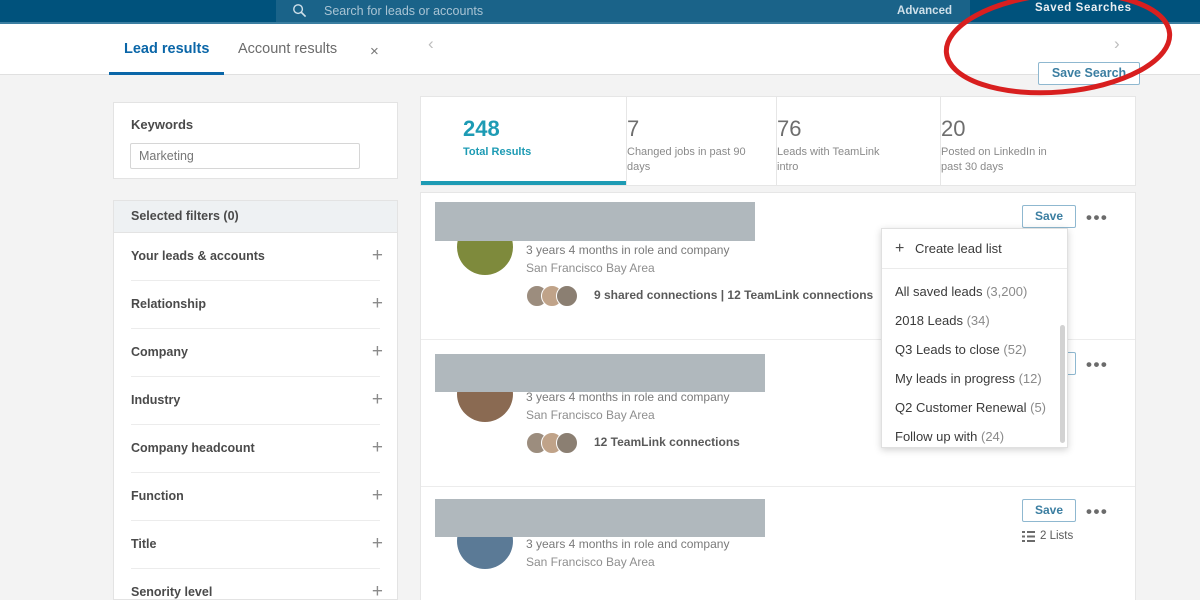 This screenshot has height=600, width=1200. What do you see at coordinates (900, 248) in the screenshot?
I see `plus-icon: +` at bounding box center [900, 248].